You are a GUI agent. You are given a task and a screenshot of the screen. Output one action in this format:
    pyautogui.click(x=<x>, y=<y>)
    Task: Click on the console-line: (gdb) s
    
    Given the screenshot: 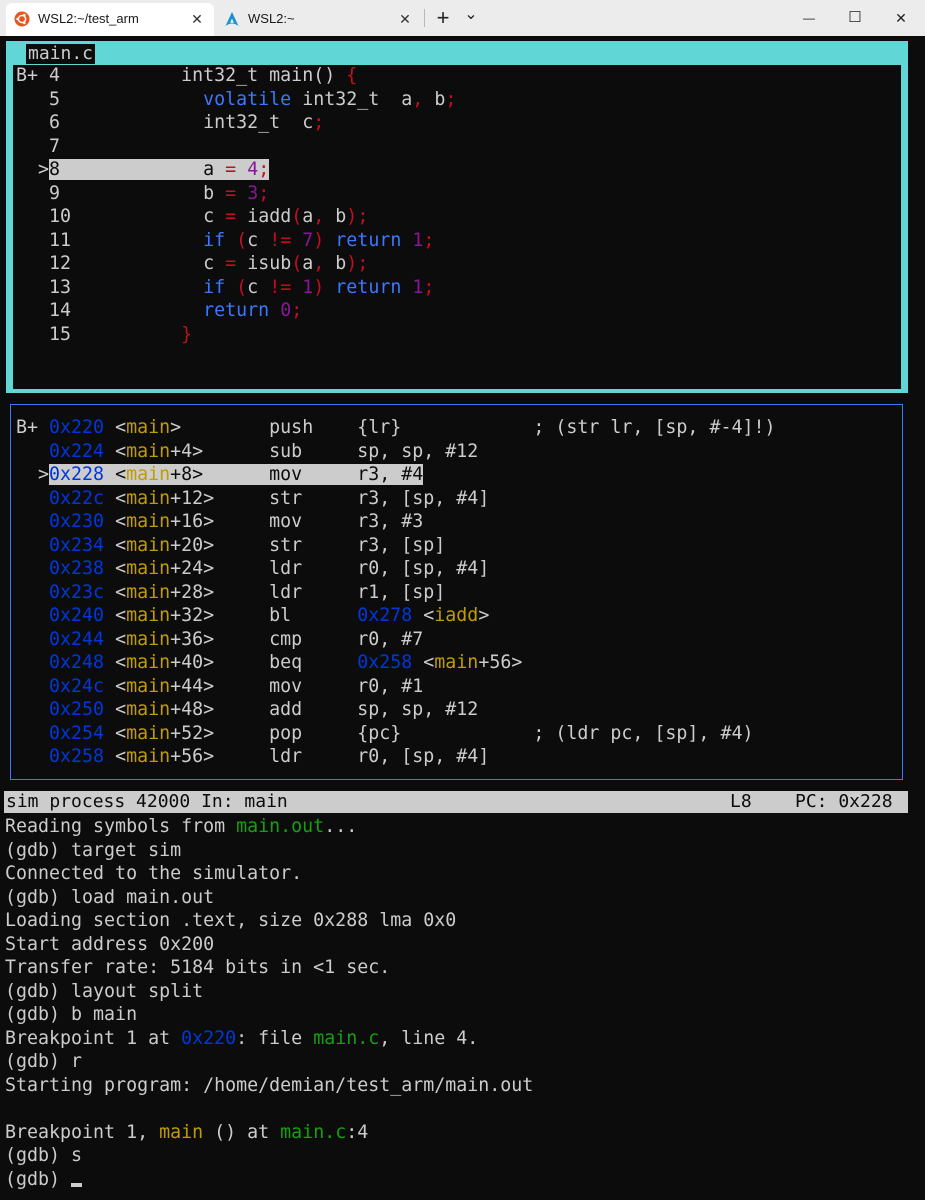 What is the action you would take?
    pyautogui.click(x=43, y=1156)
    